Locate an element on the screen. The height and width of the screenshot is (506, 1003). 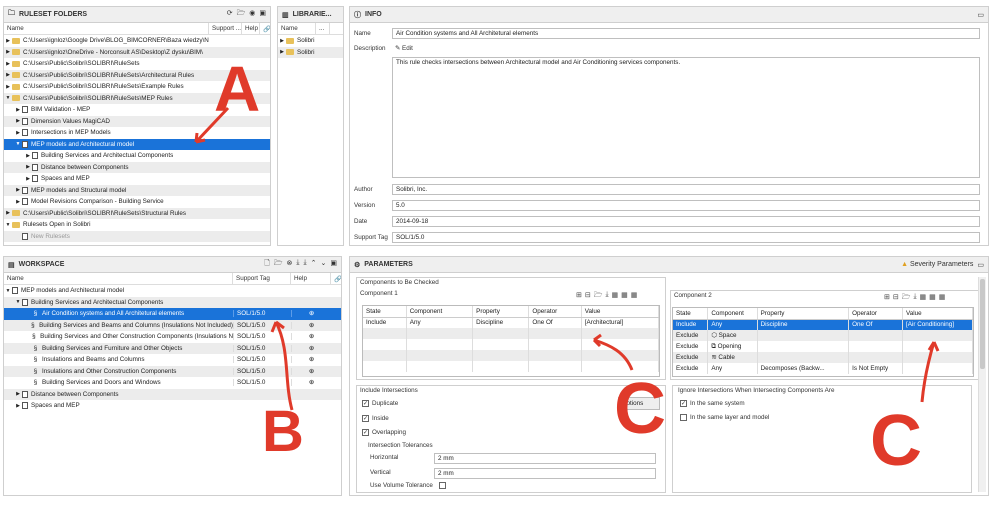
annotation-a: A is located at coordinates (237, 89).